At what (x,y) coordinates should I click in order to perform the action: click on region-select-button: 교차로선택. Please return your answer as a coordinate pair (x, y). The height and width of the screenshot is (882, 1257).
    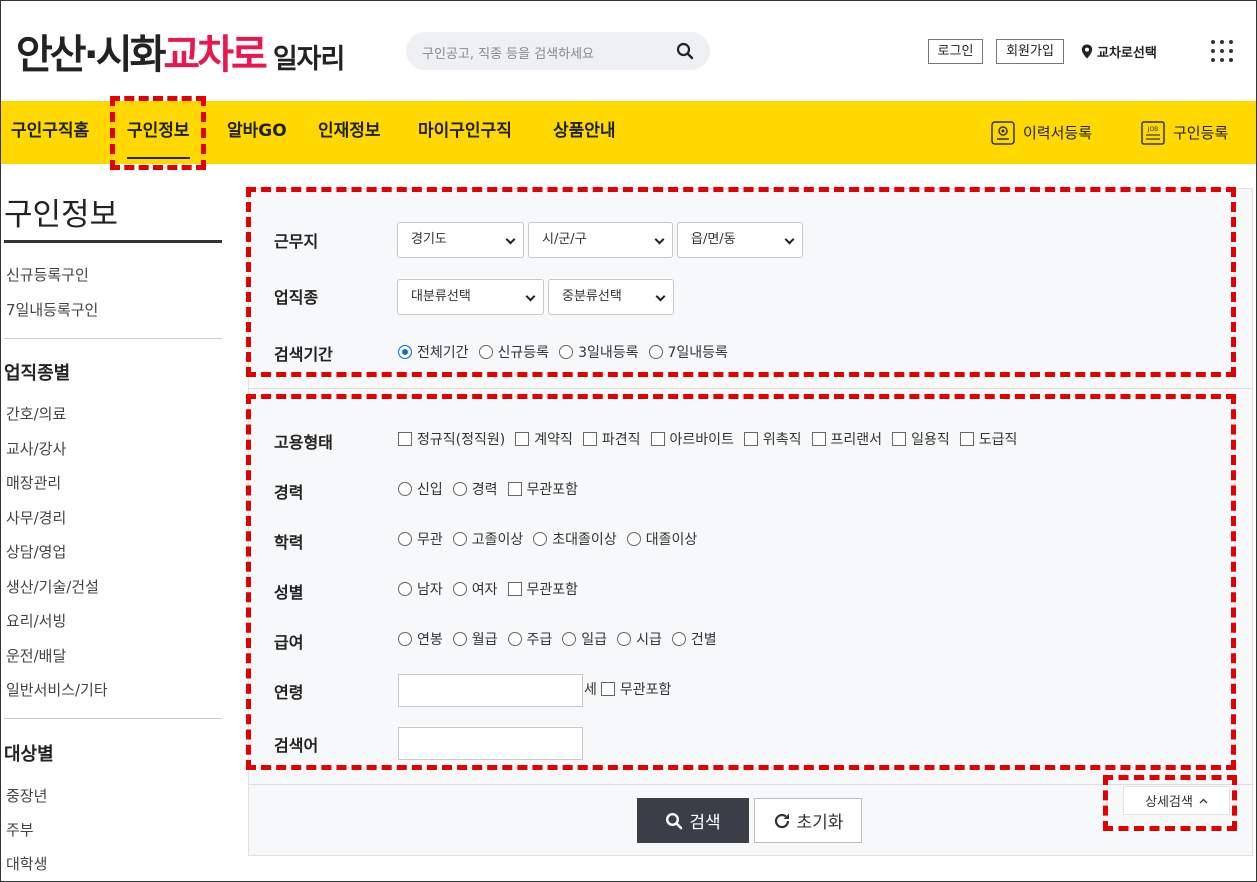
    Looking at the image, I should click on (1119, 51).